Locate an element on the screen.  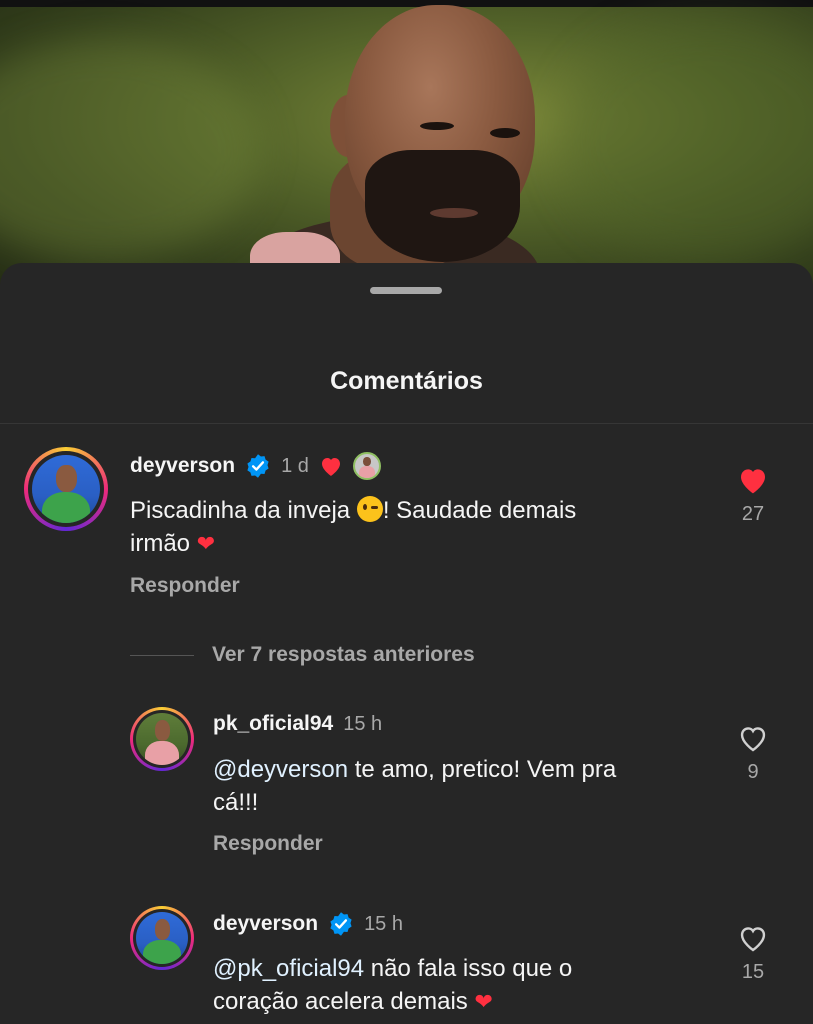
like-button: 27 is located at coordinates (753, 495).